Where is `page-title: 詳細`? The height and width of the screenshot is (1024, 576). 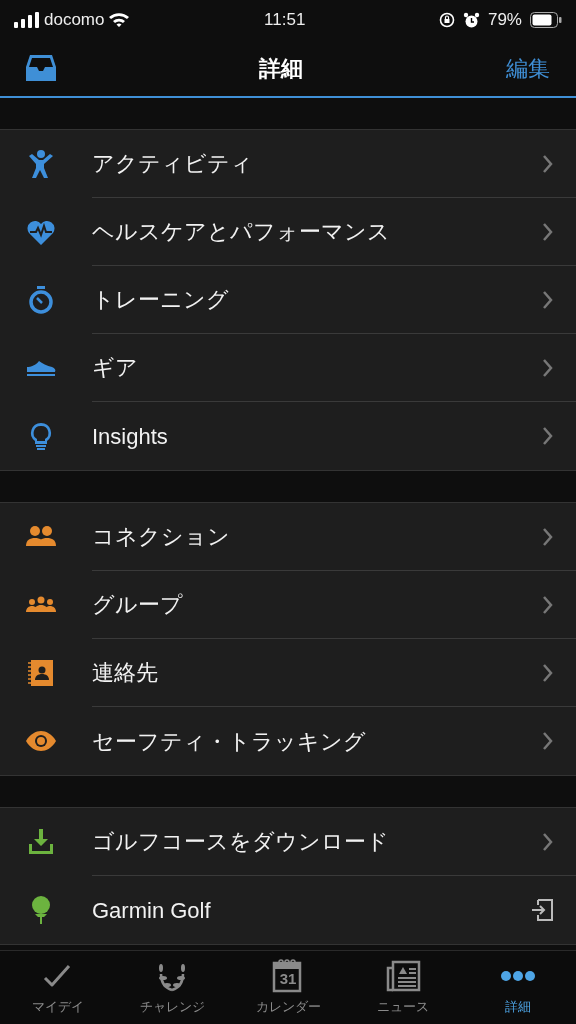 page-title: 詳細 is located at coordinates (281, 68).